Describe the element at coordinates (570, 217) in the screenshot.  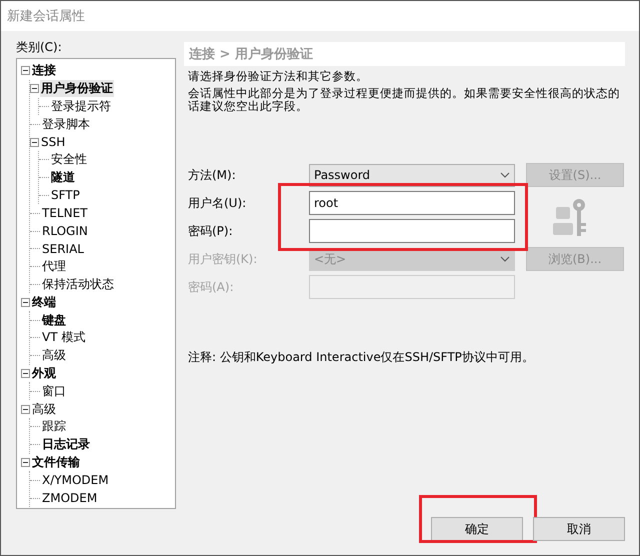
I see `user-key-icon` at that location.